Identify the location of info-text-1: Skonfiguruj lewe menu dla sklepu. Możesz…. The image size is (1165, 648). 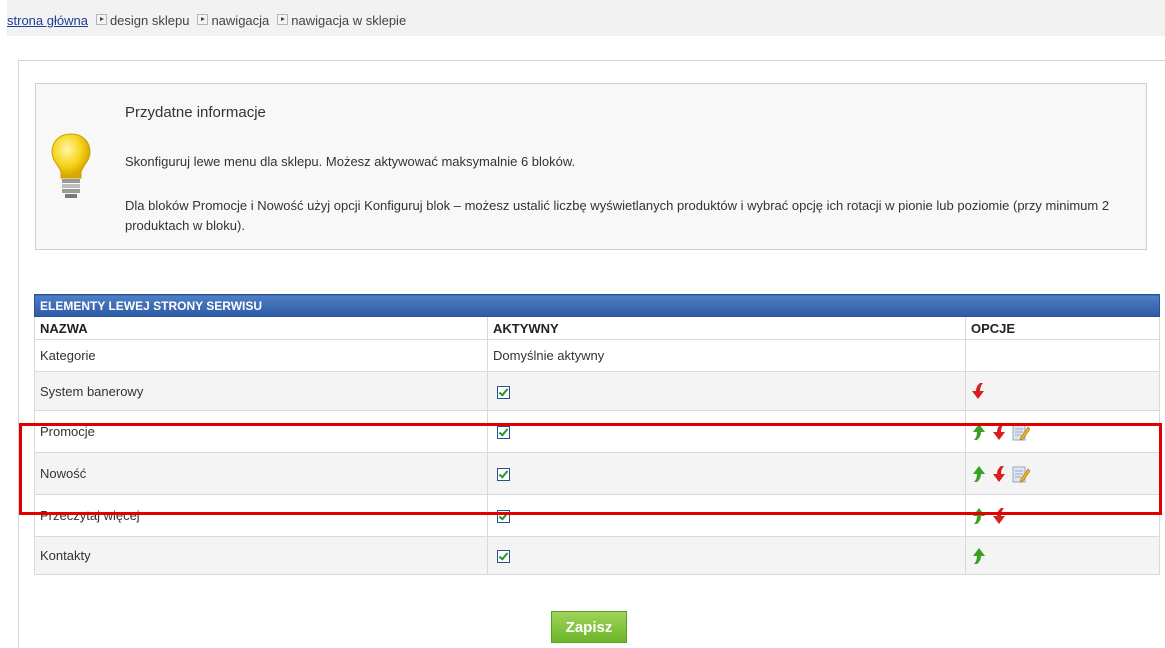
(350, 161).